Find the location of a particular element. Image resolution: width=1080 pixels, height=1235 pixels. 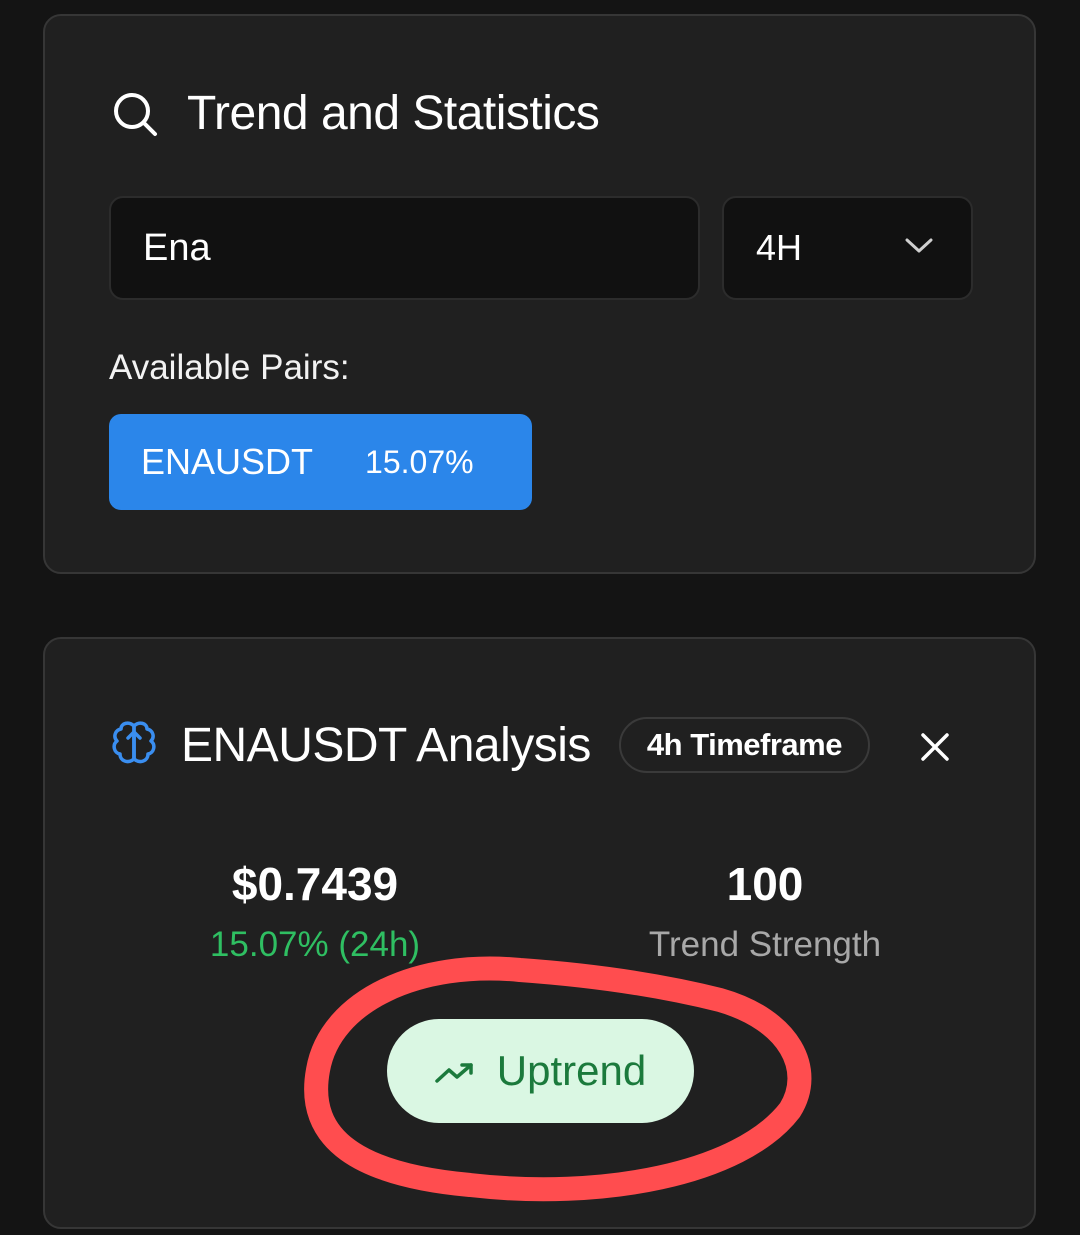

available-pairs-label: Available Pairs: is located at coordinates (229, 367).